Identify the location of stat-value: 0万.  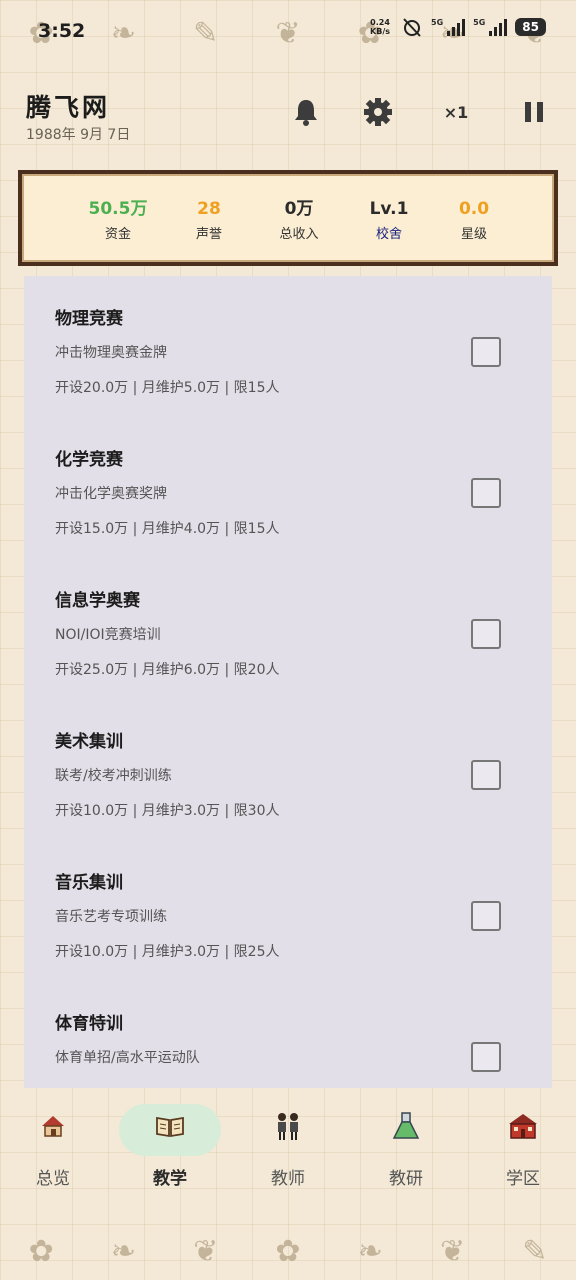
(299, 209).